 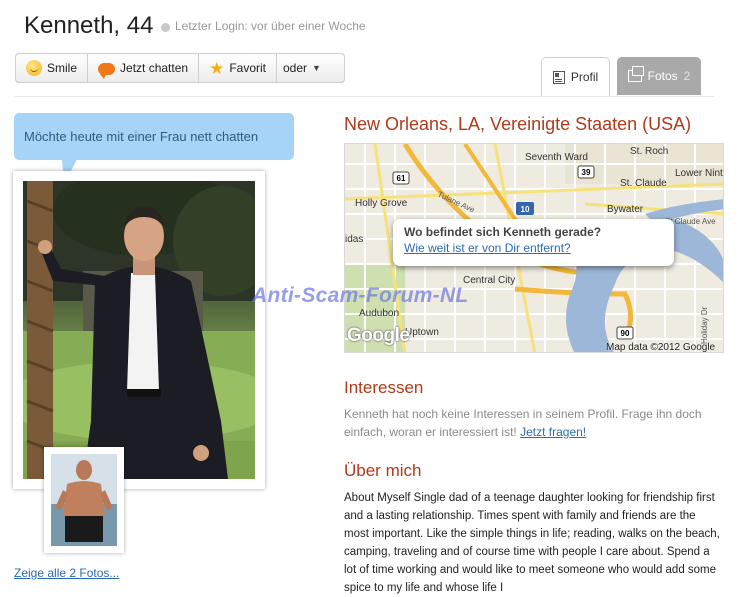 What do you see at coordinates (661, 347) in the screenshot?
I see `map-attribution: Map data ©2012 Google` at bounding box center [661, 347].